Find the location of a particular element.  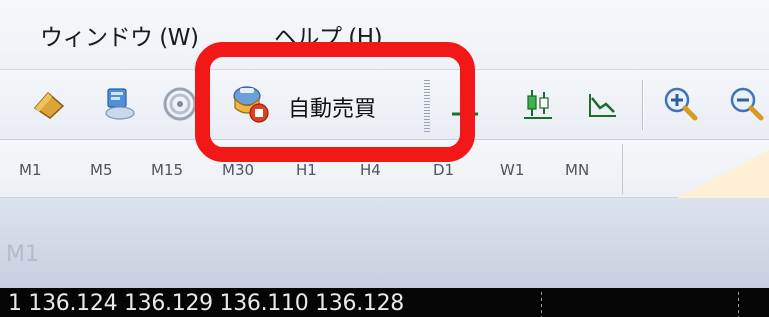

line-chart-icon is located at coordinates (602, 104).